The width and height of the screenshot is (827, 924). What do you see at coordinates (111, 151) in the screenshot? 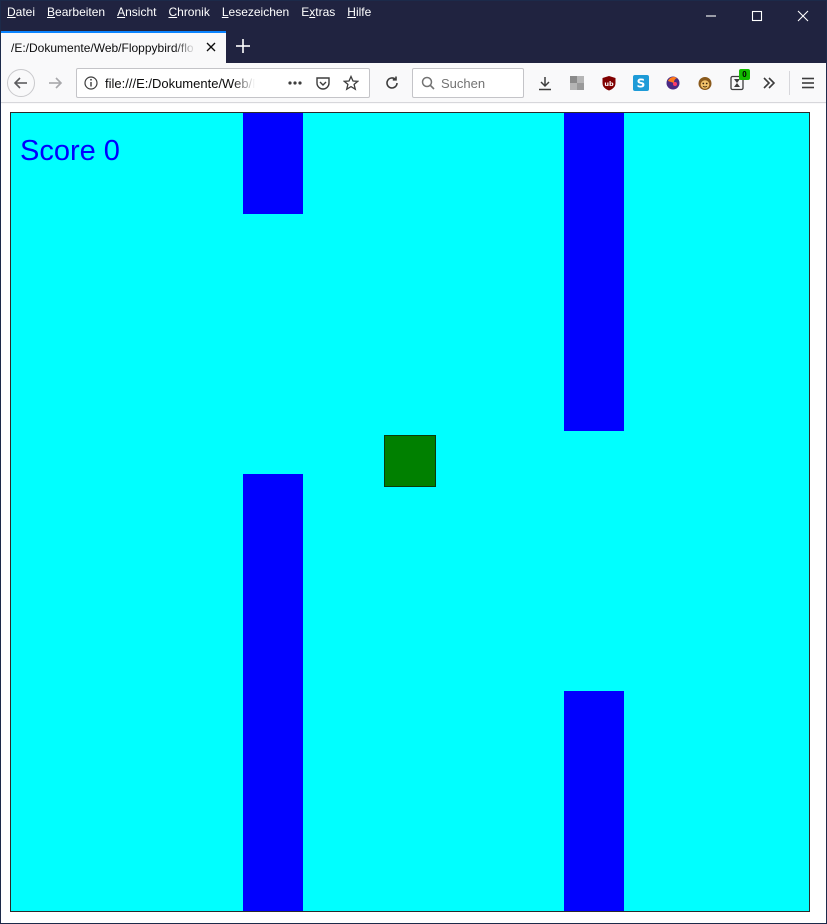
I see `score-value: 0` at bounding box center [111, 151].